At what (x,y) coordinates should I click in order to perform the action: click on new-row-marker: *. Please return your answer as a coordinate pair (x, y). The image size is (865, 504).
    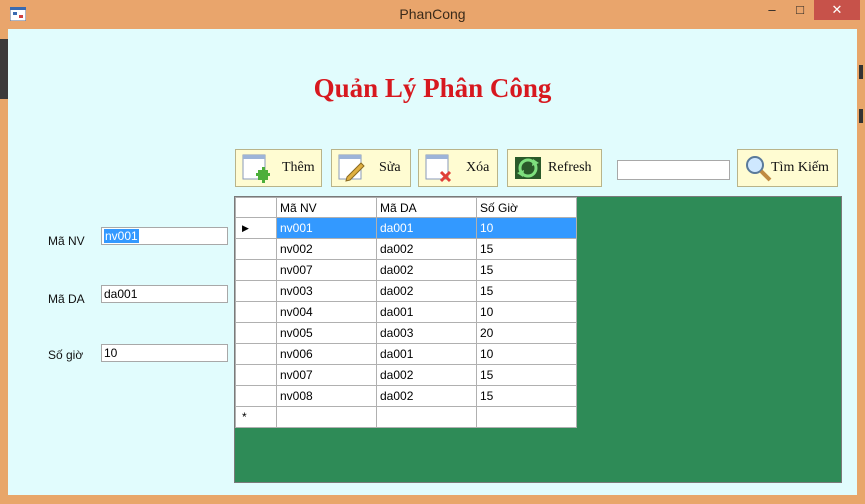
    Looking at the image, I should click on (256, 417).